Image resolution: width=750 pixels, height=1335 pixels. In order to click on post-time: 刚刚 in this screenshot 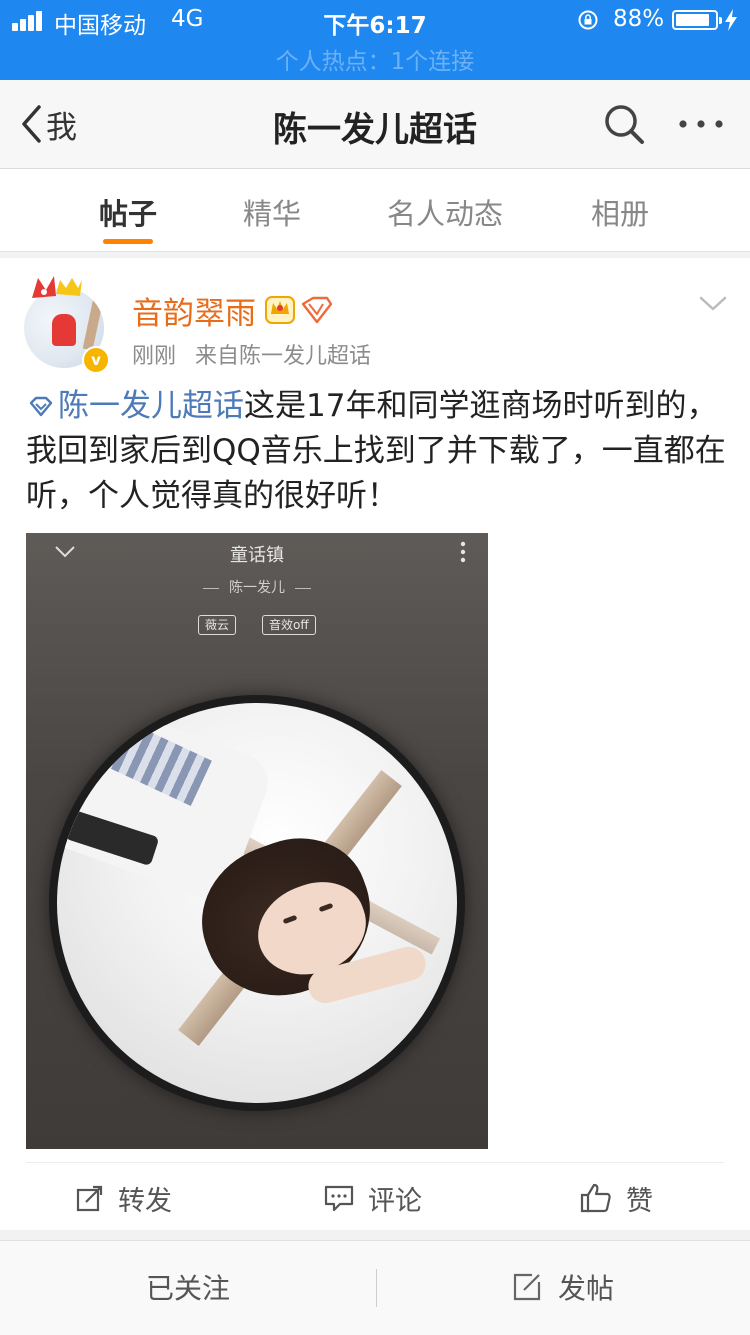, I will do `click(154, 356)`.